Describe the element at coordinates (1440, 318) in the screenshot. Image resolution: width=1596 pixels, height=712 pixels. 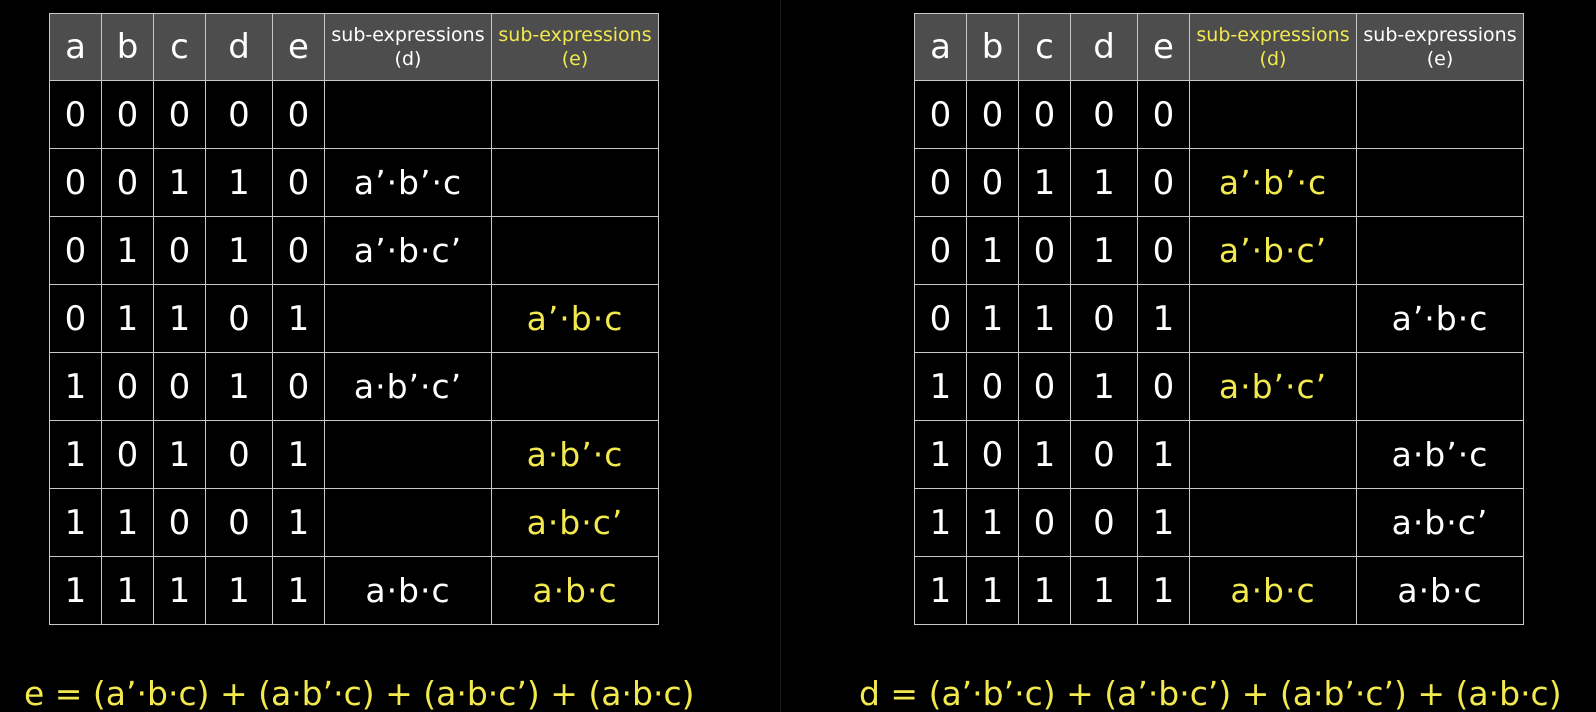
I see `sub-expression-e-cell: a’·b·c` at that location.